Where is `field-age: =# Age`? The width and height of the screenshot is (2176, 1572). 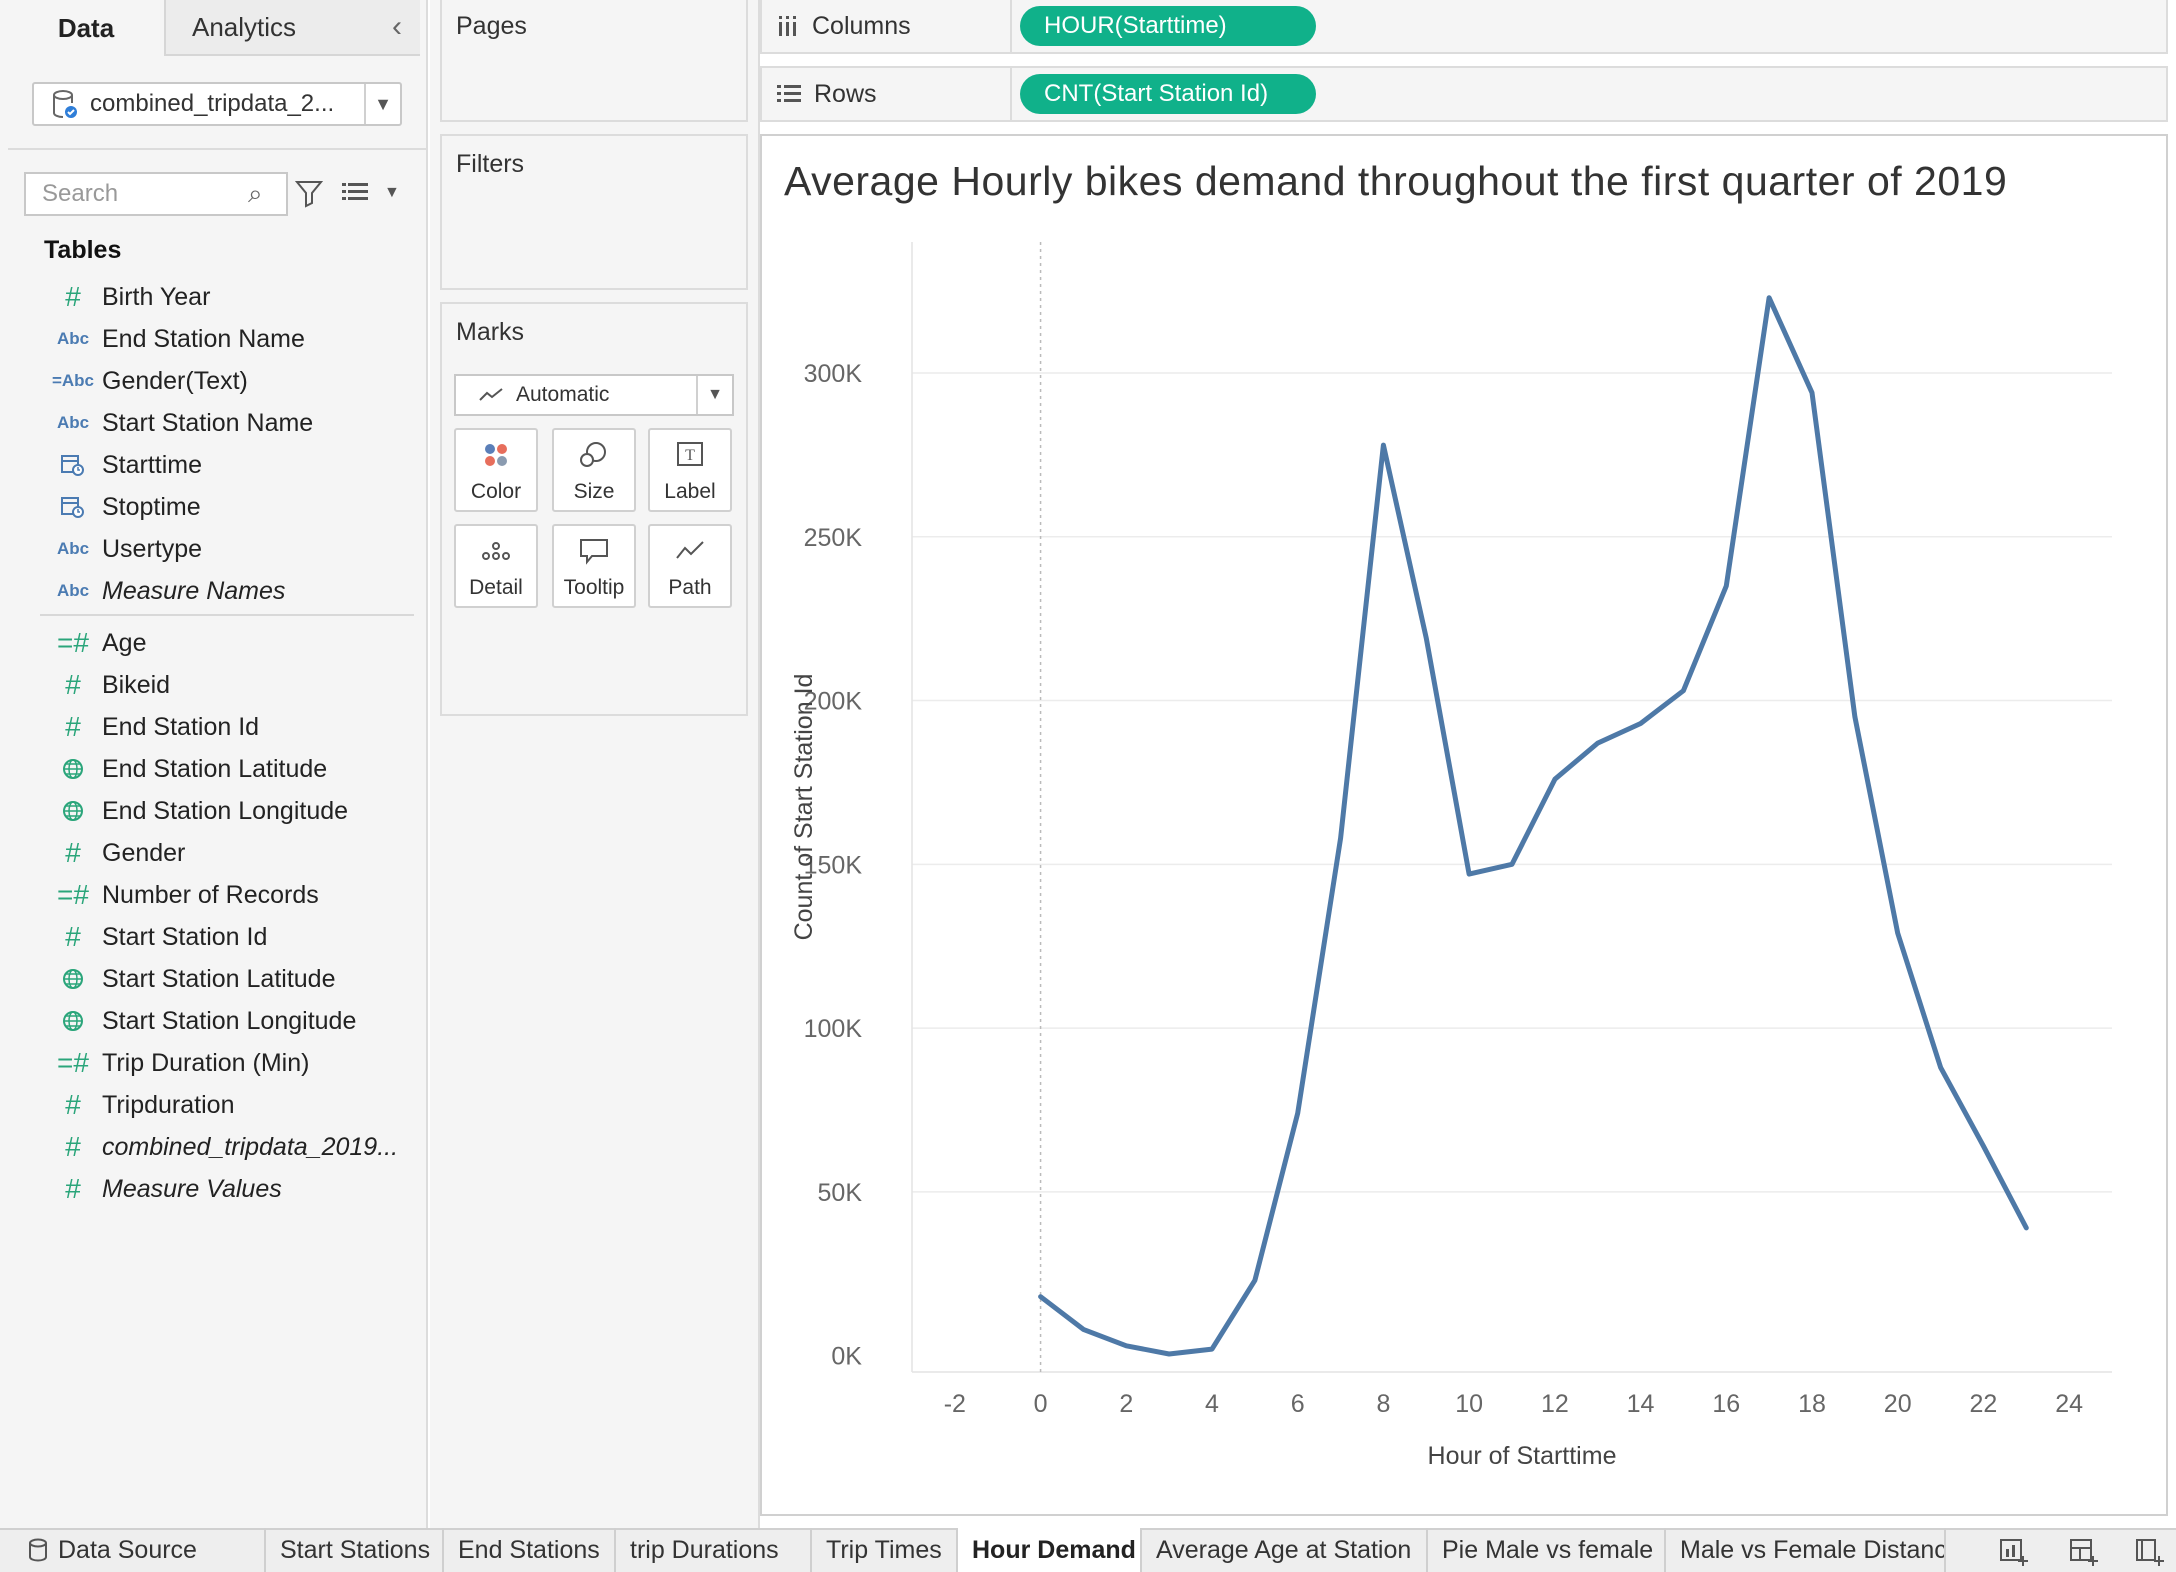 field-age: =# Age is located at coordinates (229, 643).